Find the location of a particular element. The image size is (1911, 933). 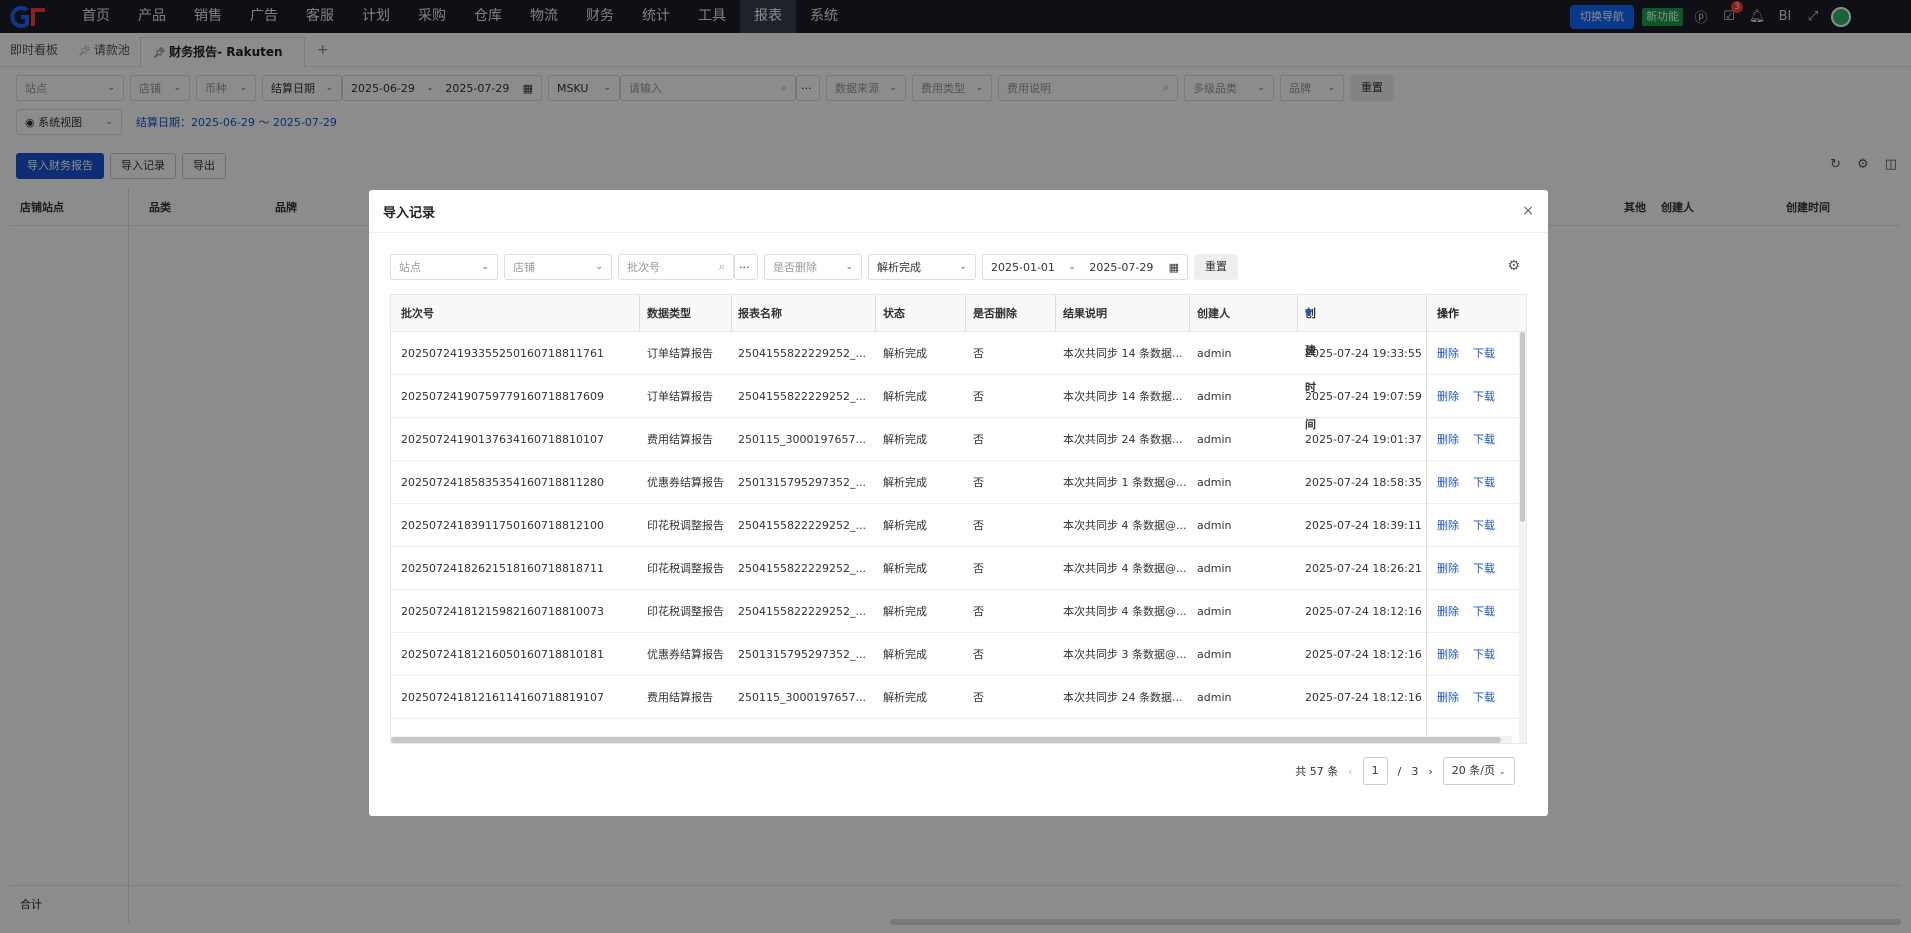

chevron-down-icon: ⌄ is located at coordinates (963, 267).